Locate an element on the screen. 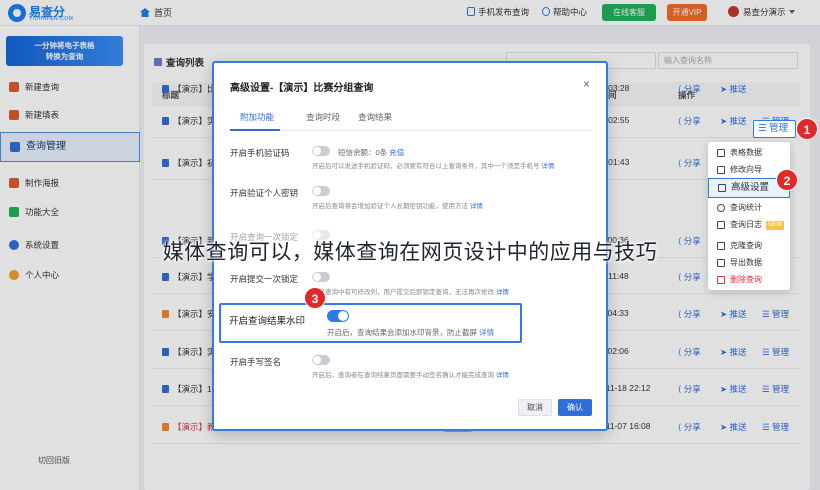 The image size is (820, 490). modal-title: 高级设置-【演示】比赛分组查询 is located at coordinates (302, 88).